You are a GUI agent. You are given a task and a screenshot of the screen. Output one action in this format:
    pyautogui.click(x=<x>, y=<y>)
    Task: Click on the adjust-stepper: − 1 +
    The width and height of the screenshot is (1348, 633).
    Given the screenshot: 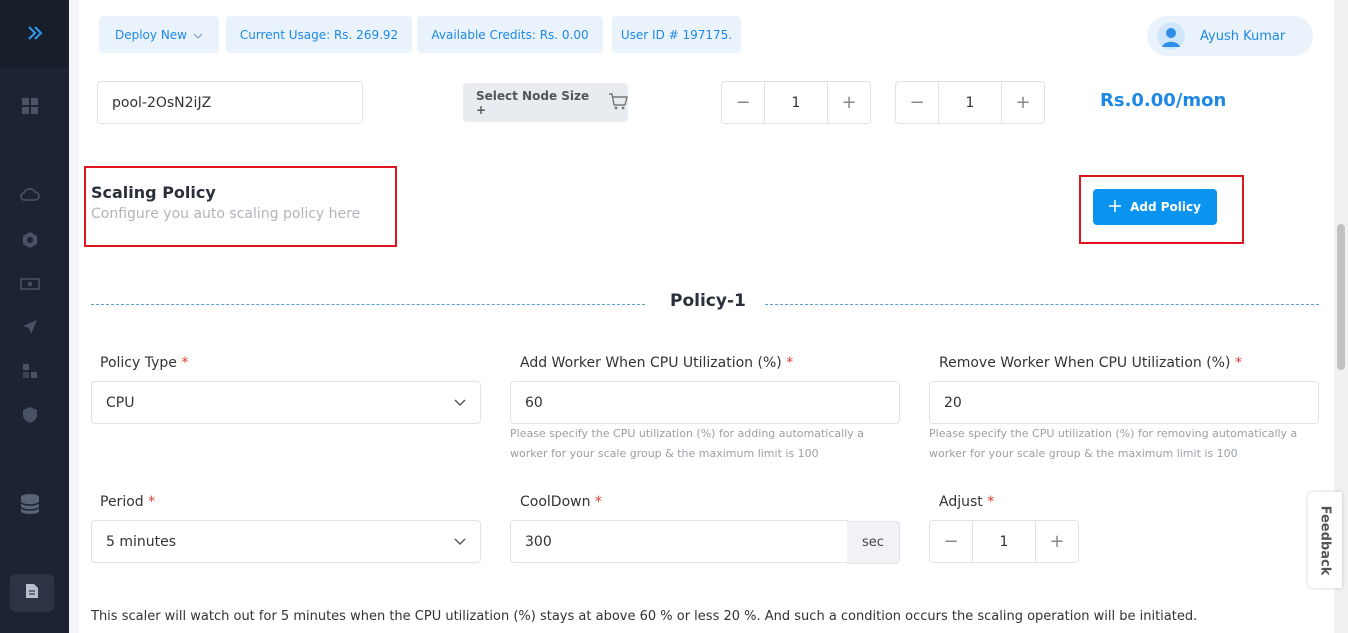 What is the action you would take?
    pyautogui.click(x=1004, y=541)
    